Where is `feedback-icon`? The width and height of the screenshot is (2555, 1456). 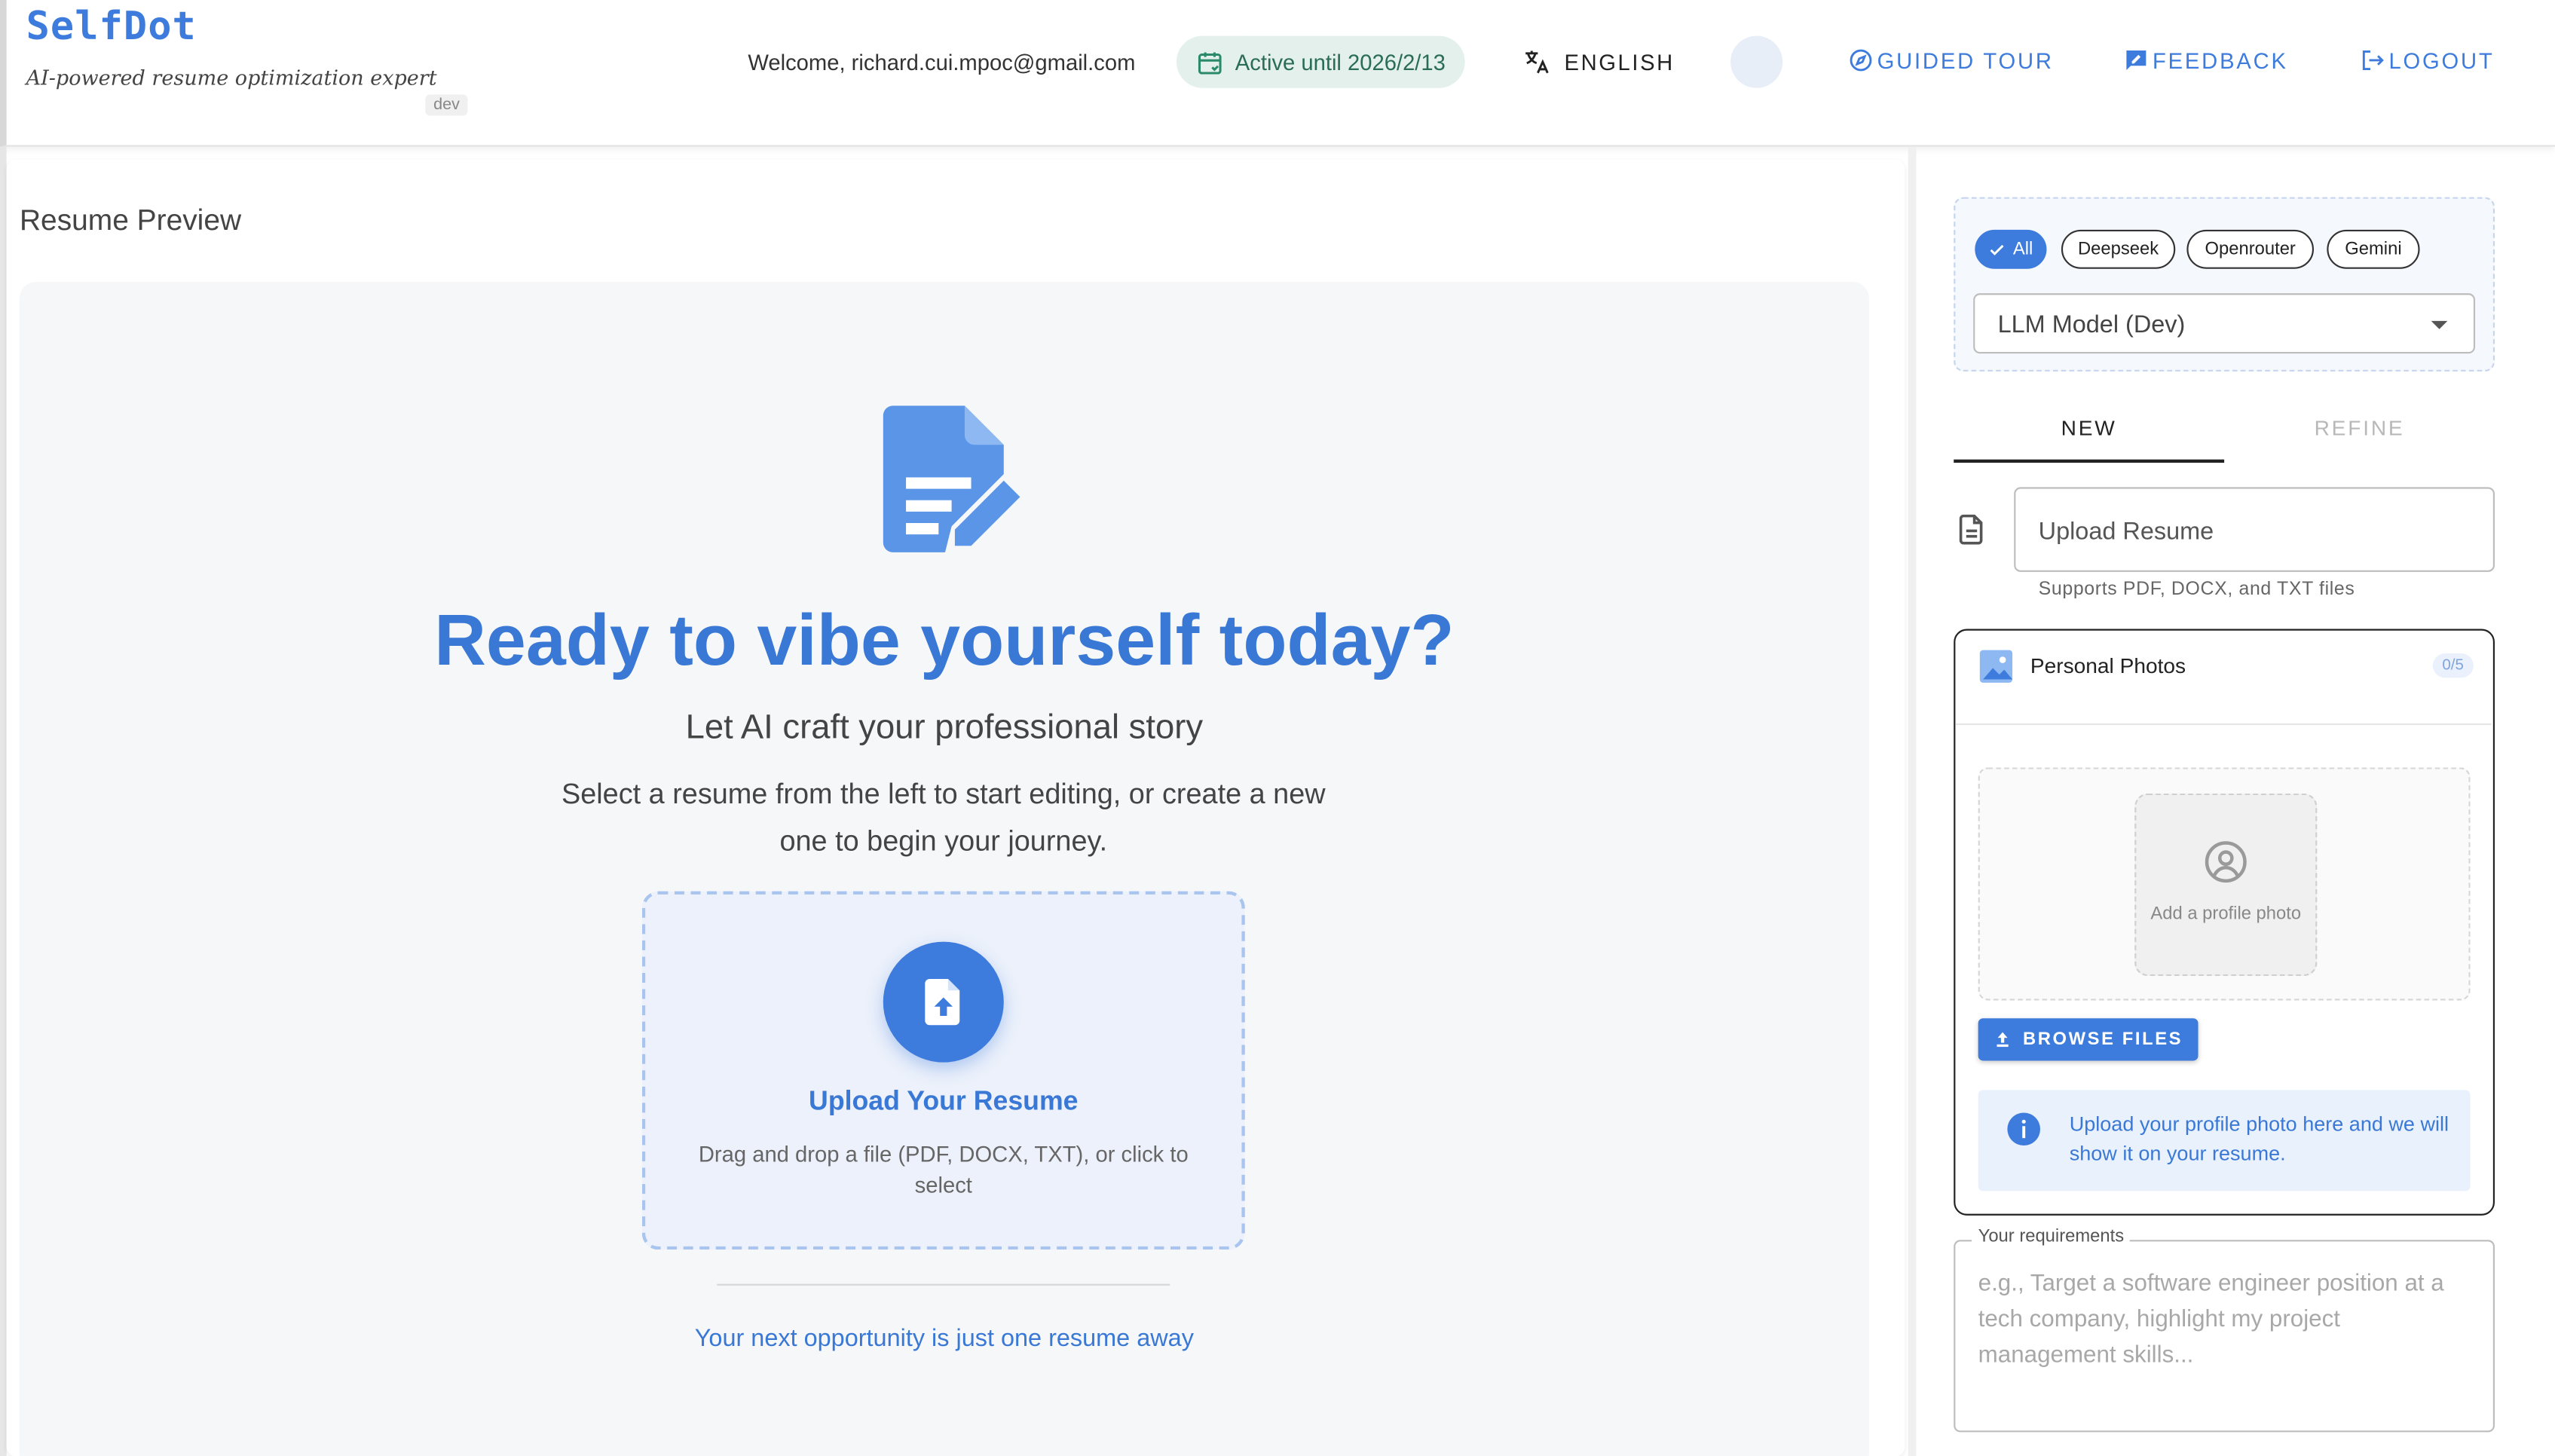 feedback-icon is located at coordinates (2137, 60).